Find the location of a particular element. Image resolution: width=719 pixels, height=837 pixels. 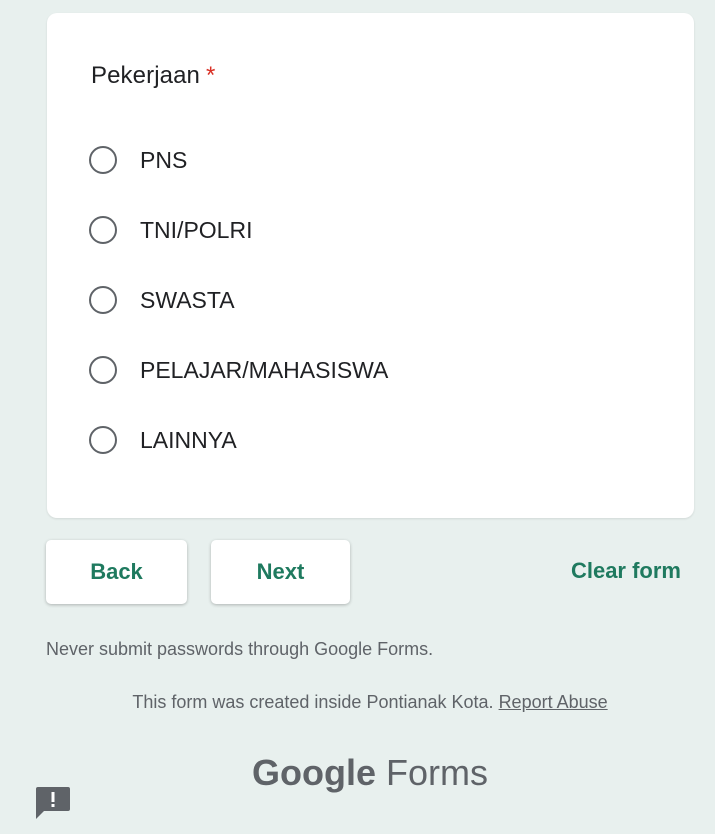

question-title: Pekerjaan * is located at coordinates (153, 76).